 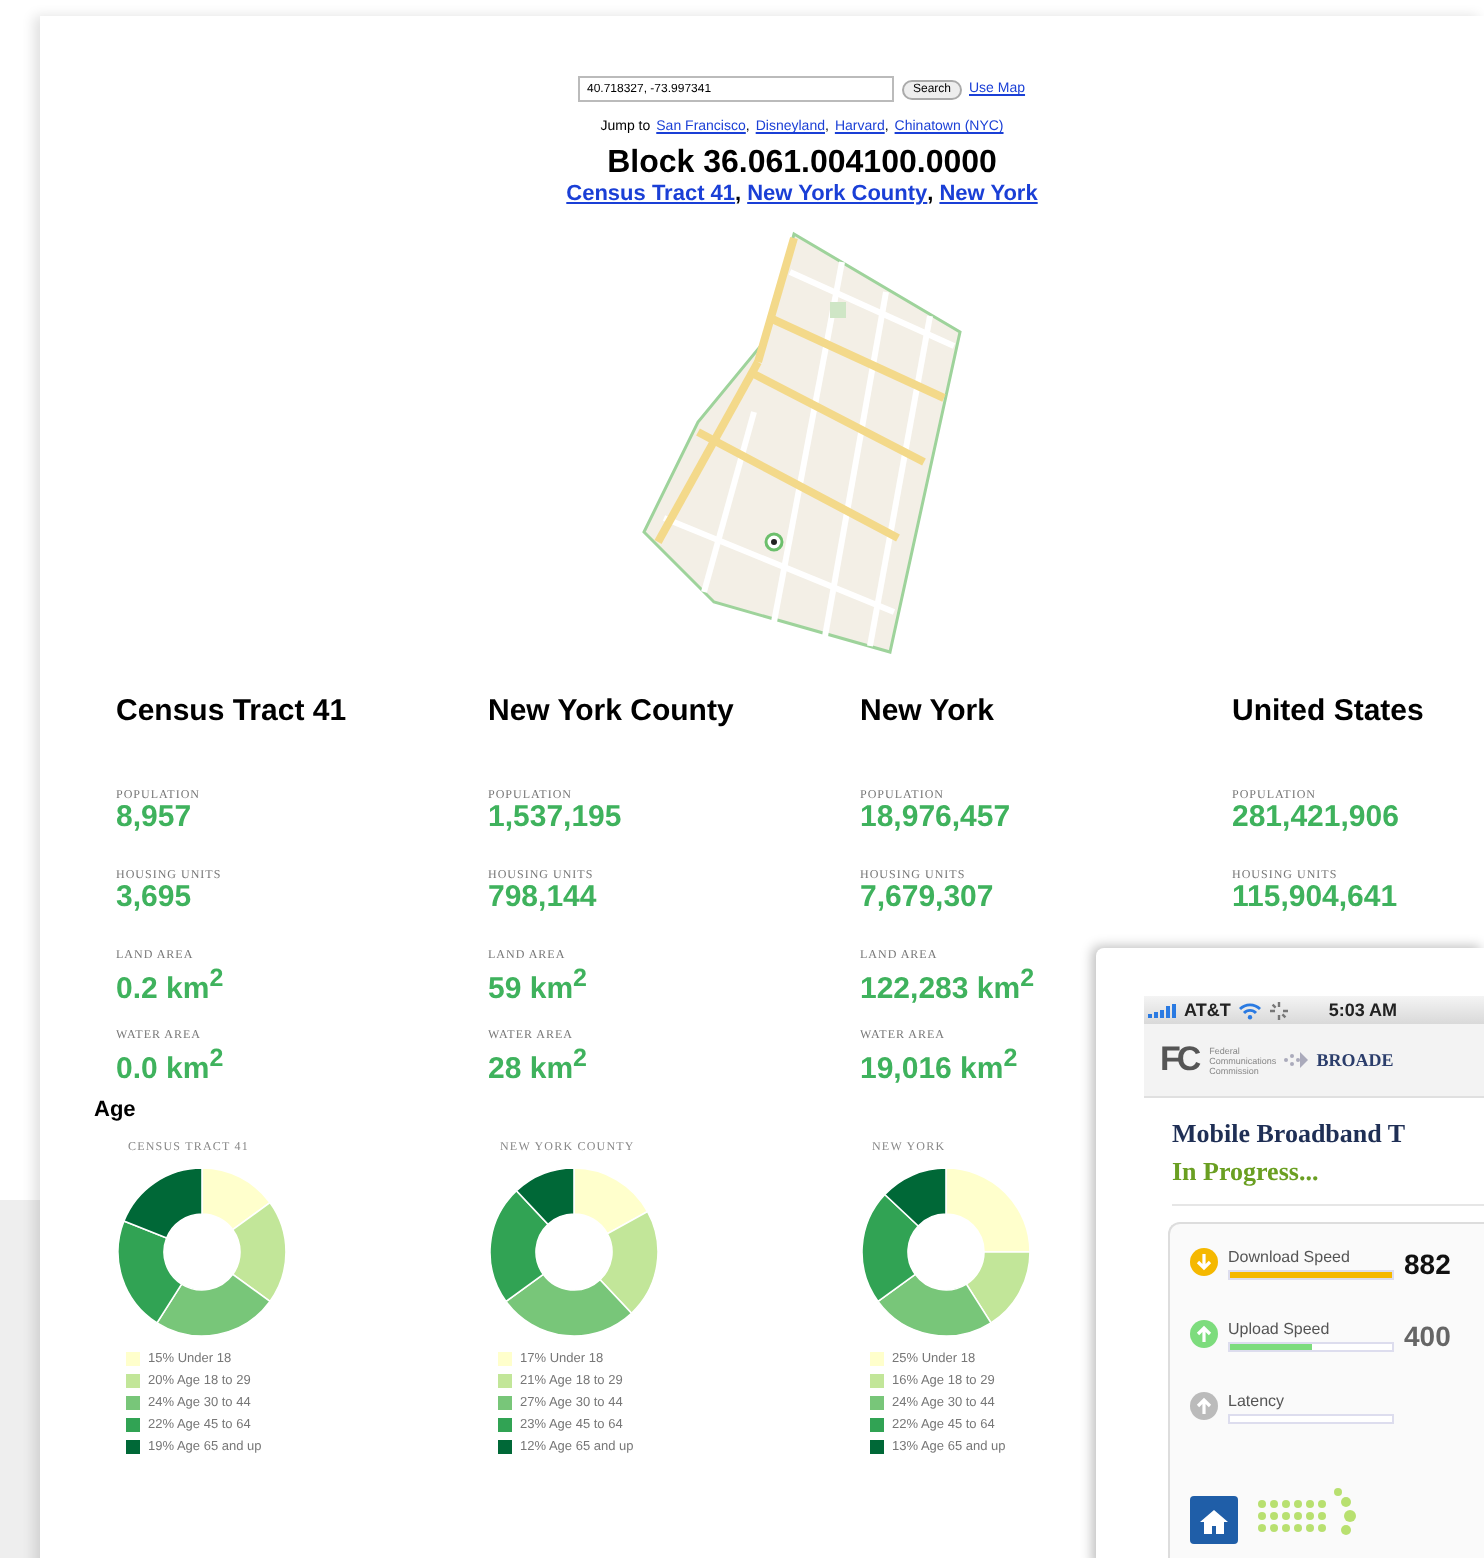 I want to click on stat-value: 115,904,641, so click(x=1315, y=898).